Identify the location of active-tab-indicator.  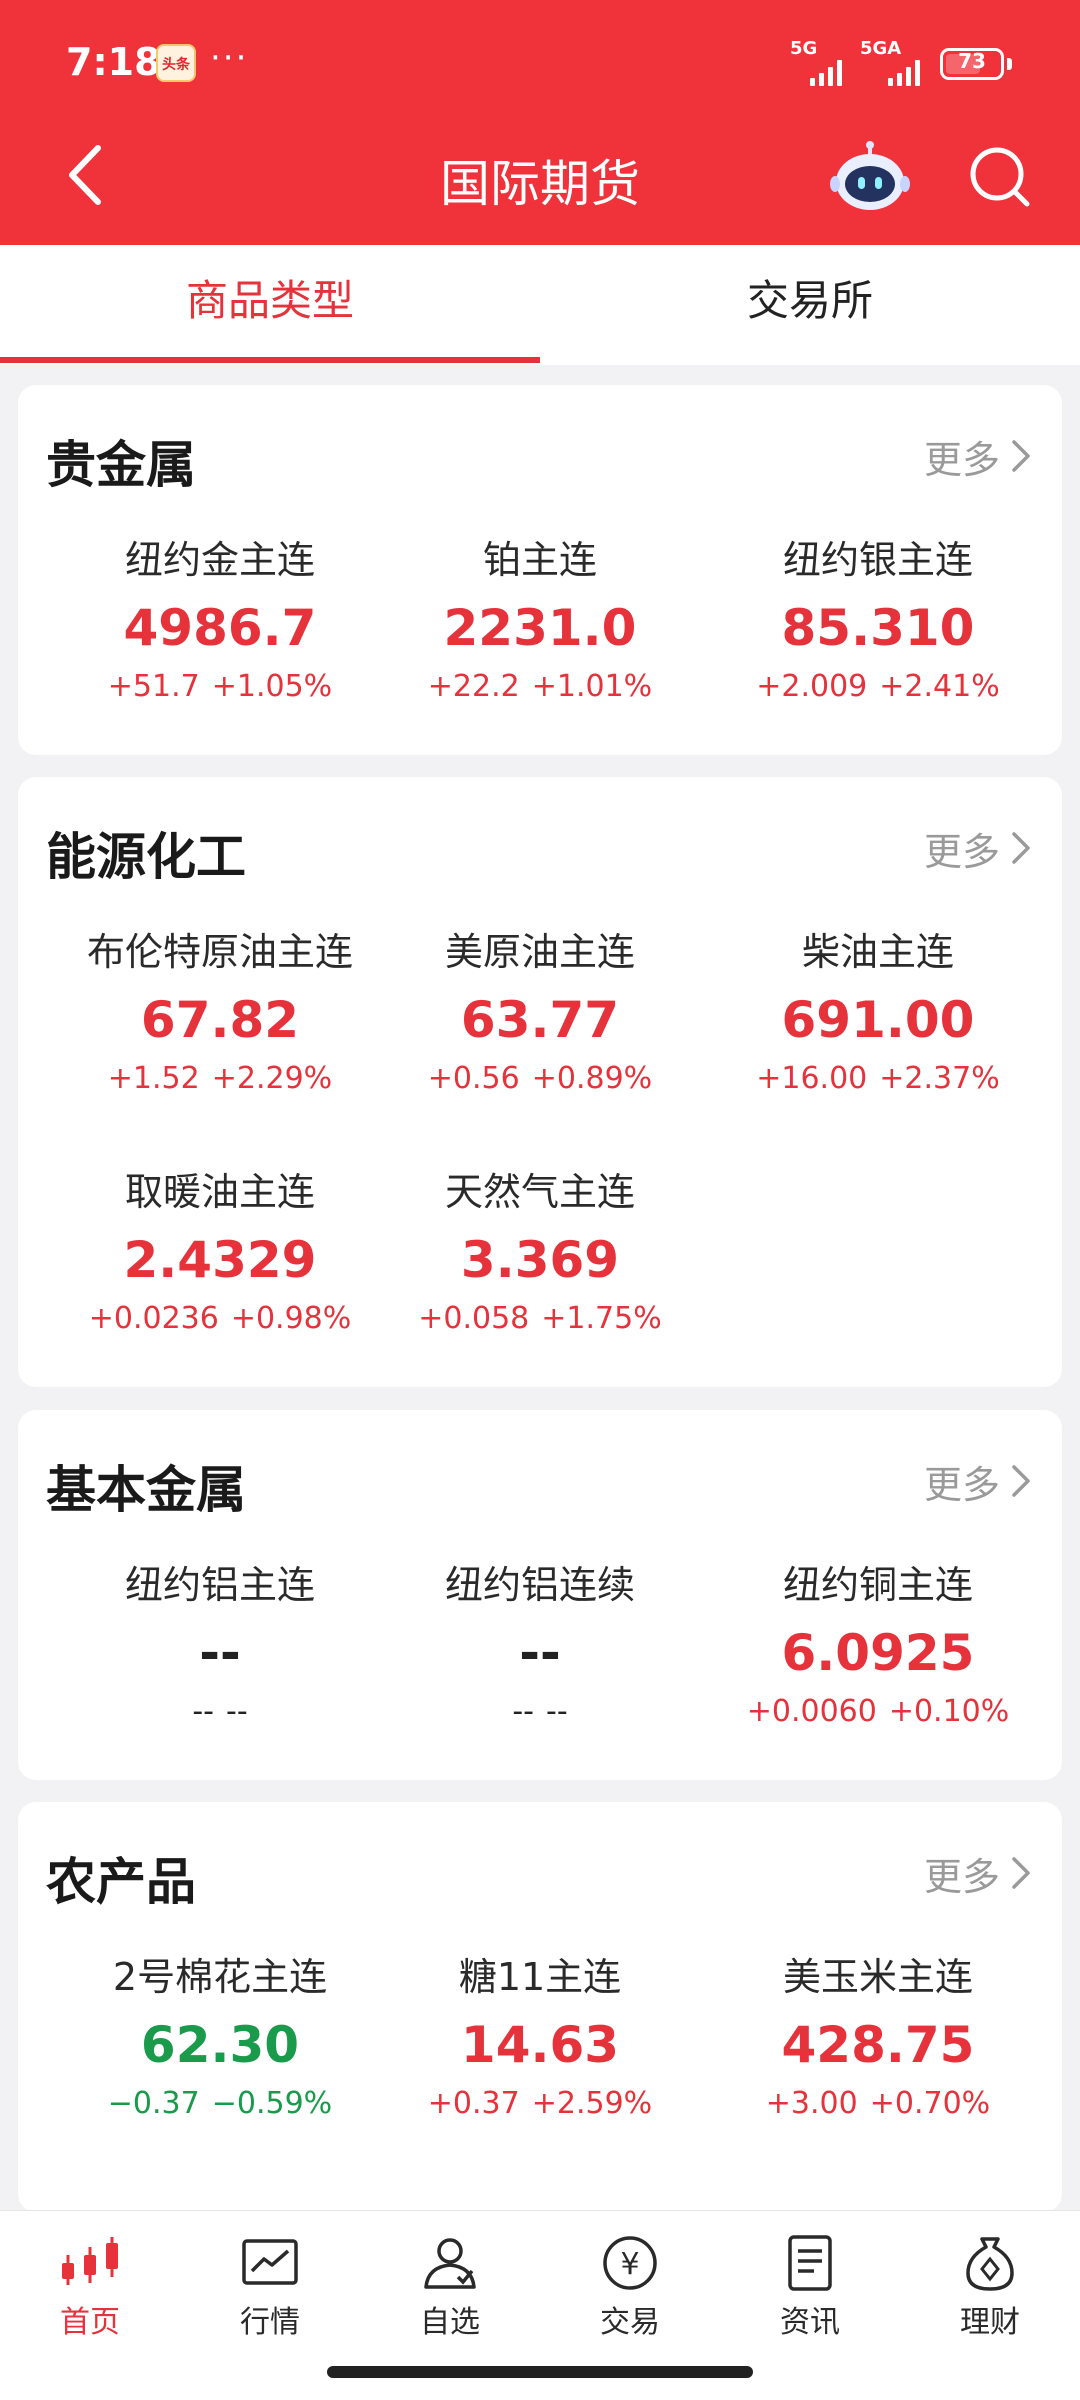
(270, 360).